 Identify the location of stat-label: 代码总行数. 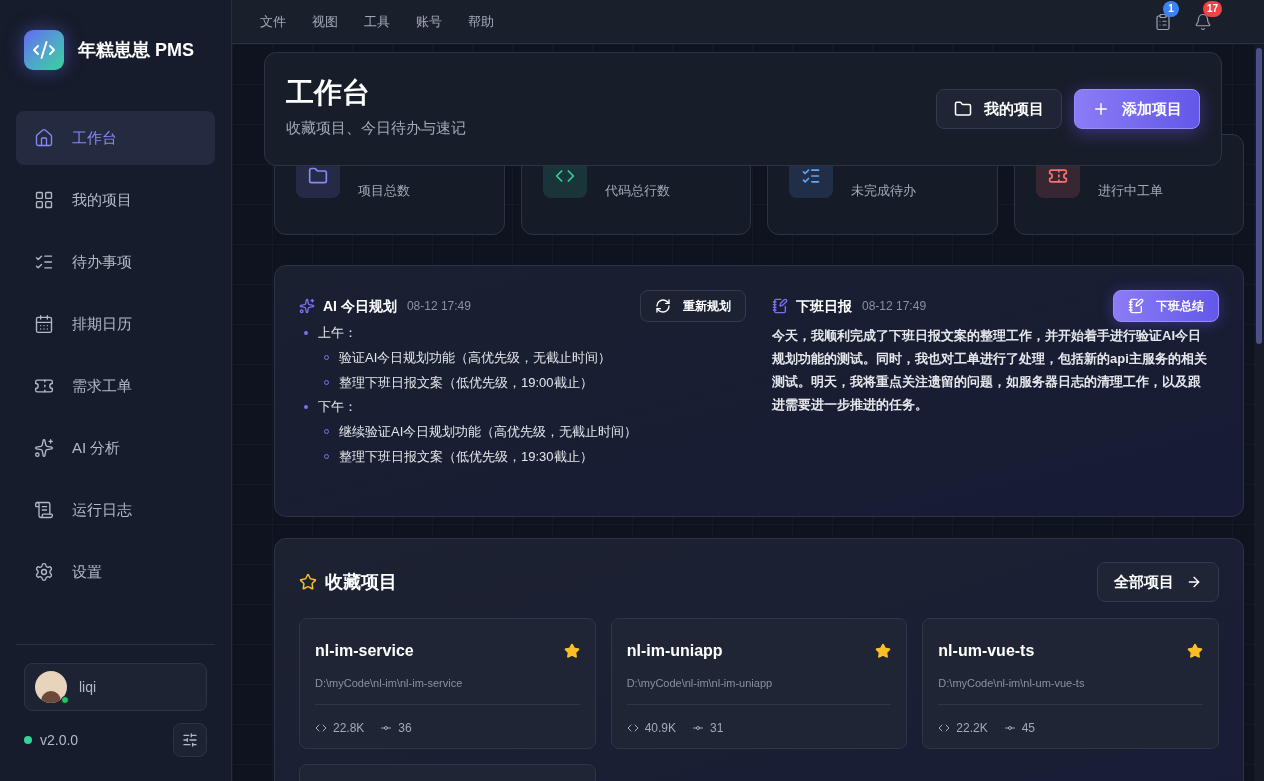
(637, 190).